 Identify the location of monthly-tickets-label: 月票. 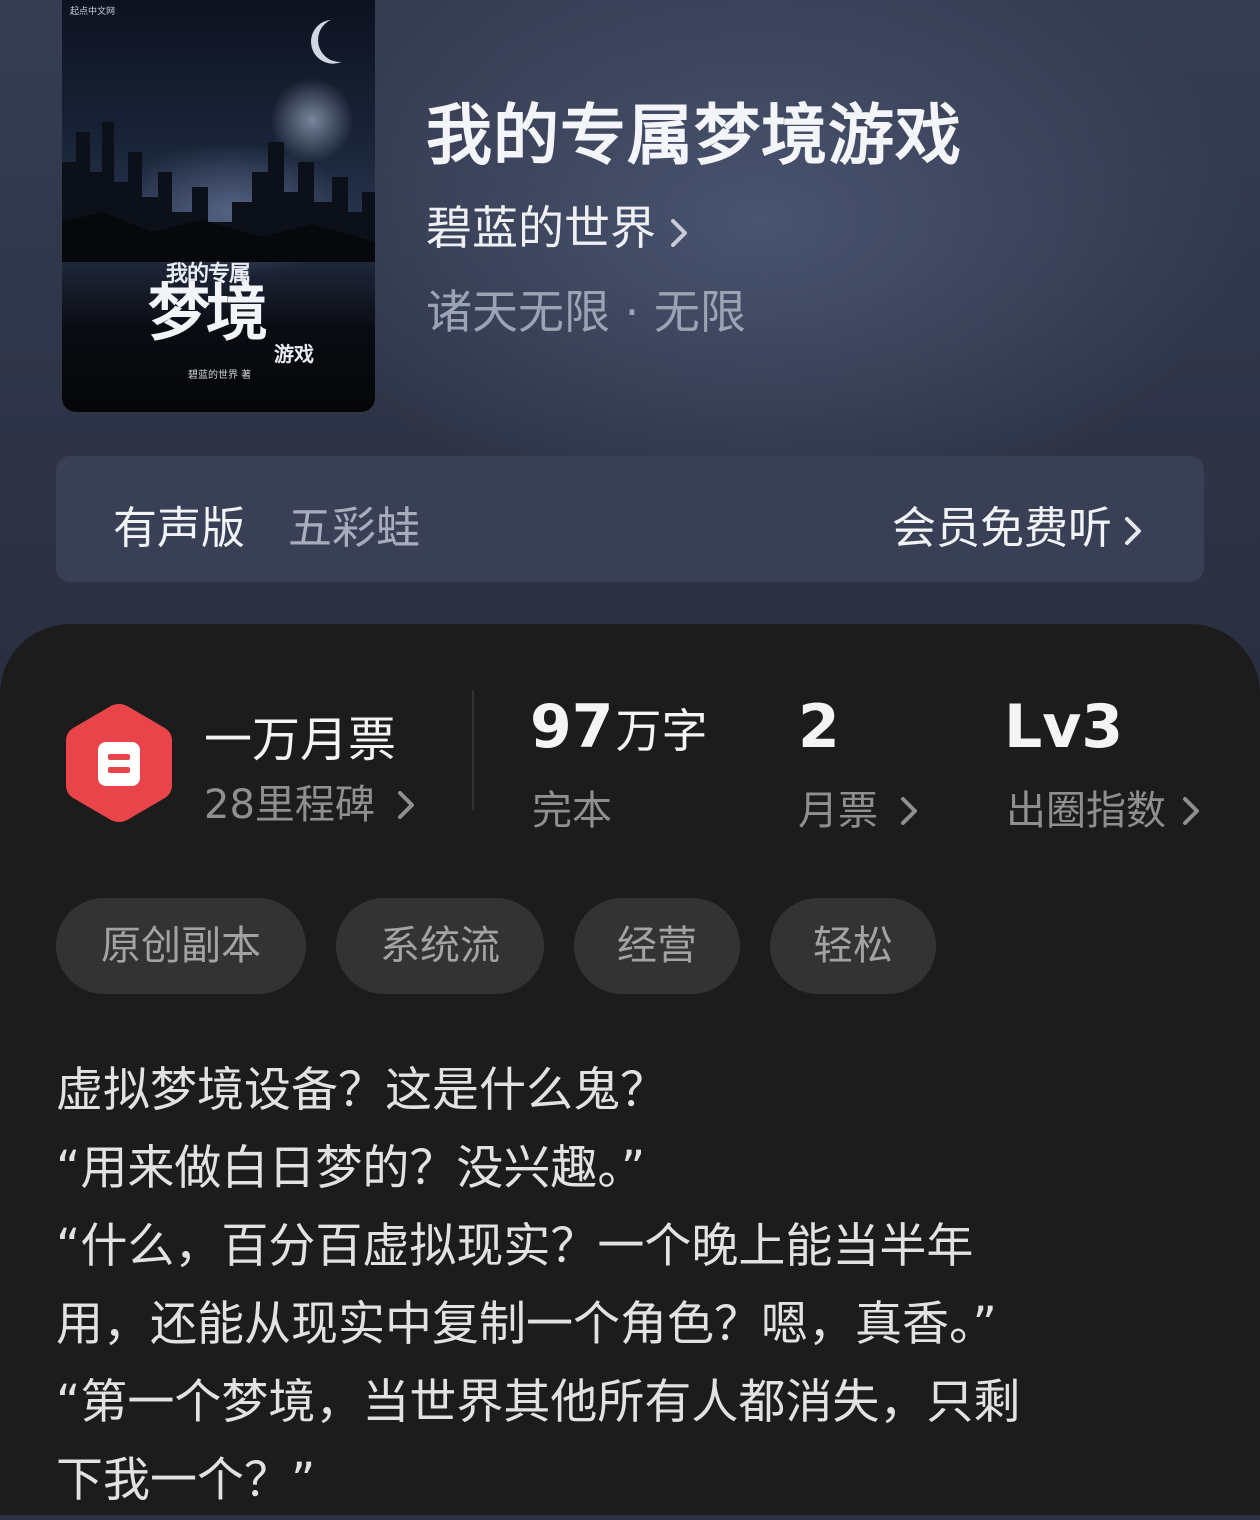
(838, 811).